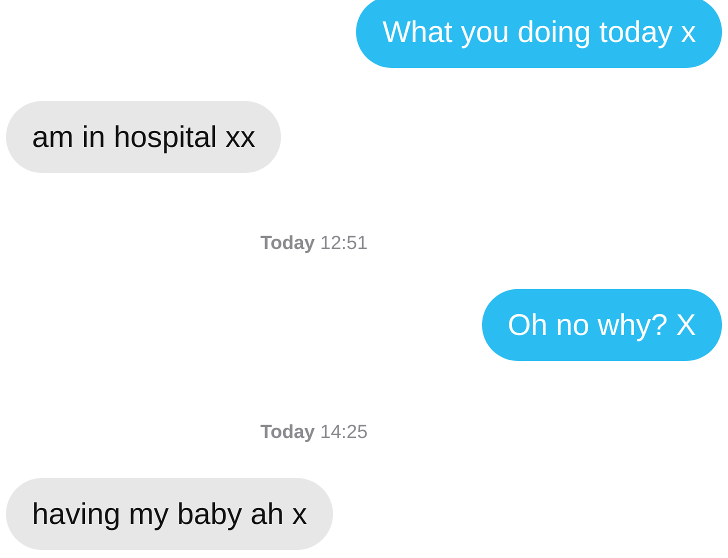 This screenshot has width=728, height=558. Describe the element at coordinates (314, 432) in the screenshot. I see `timestamp: Today 14:25` at that location.